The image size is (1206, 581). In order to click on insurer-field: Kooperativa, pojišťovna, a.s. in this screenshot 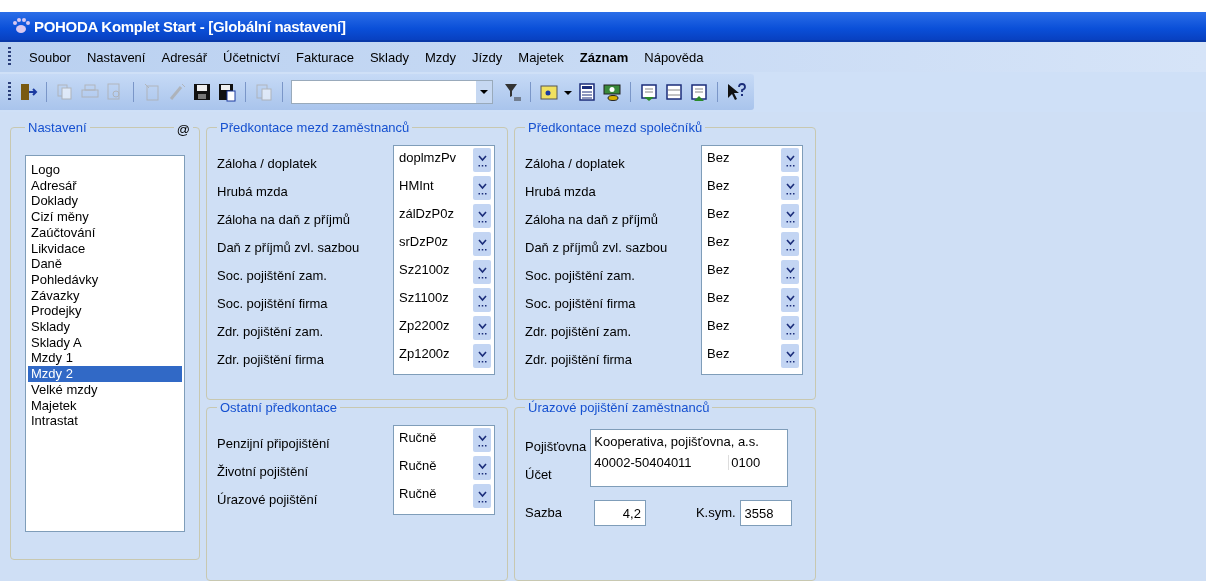, I will do `click(689, 441)`.